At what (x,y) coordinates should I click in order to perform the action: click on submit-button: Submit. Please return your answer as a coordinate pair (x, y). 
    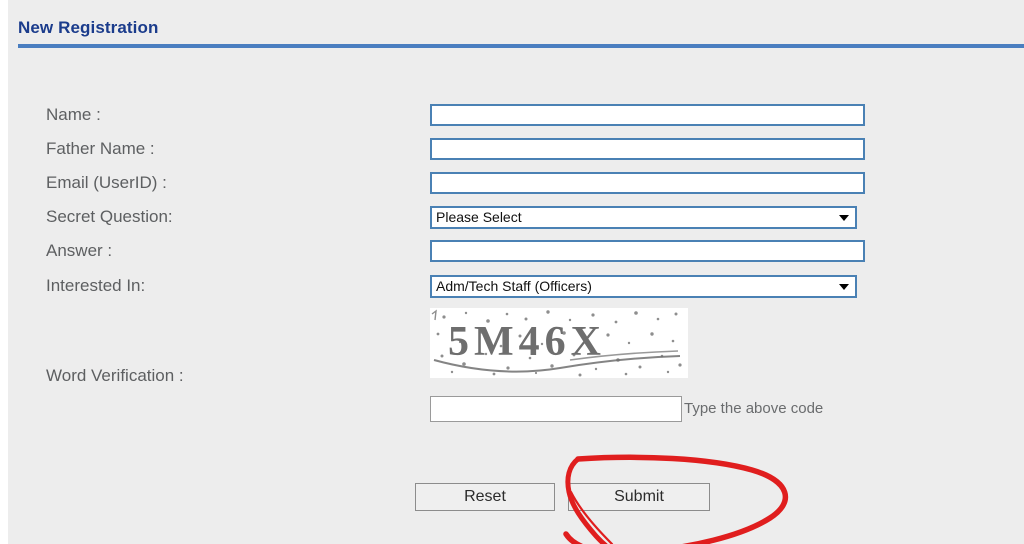
    Looking at the image, I should click on (639, 497).